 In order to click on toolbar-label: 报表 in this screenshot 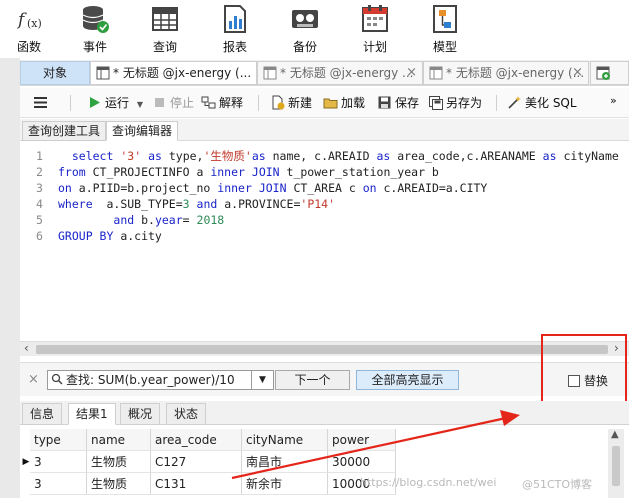, I will do `click(234, 47)`.